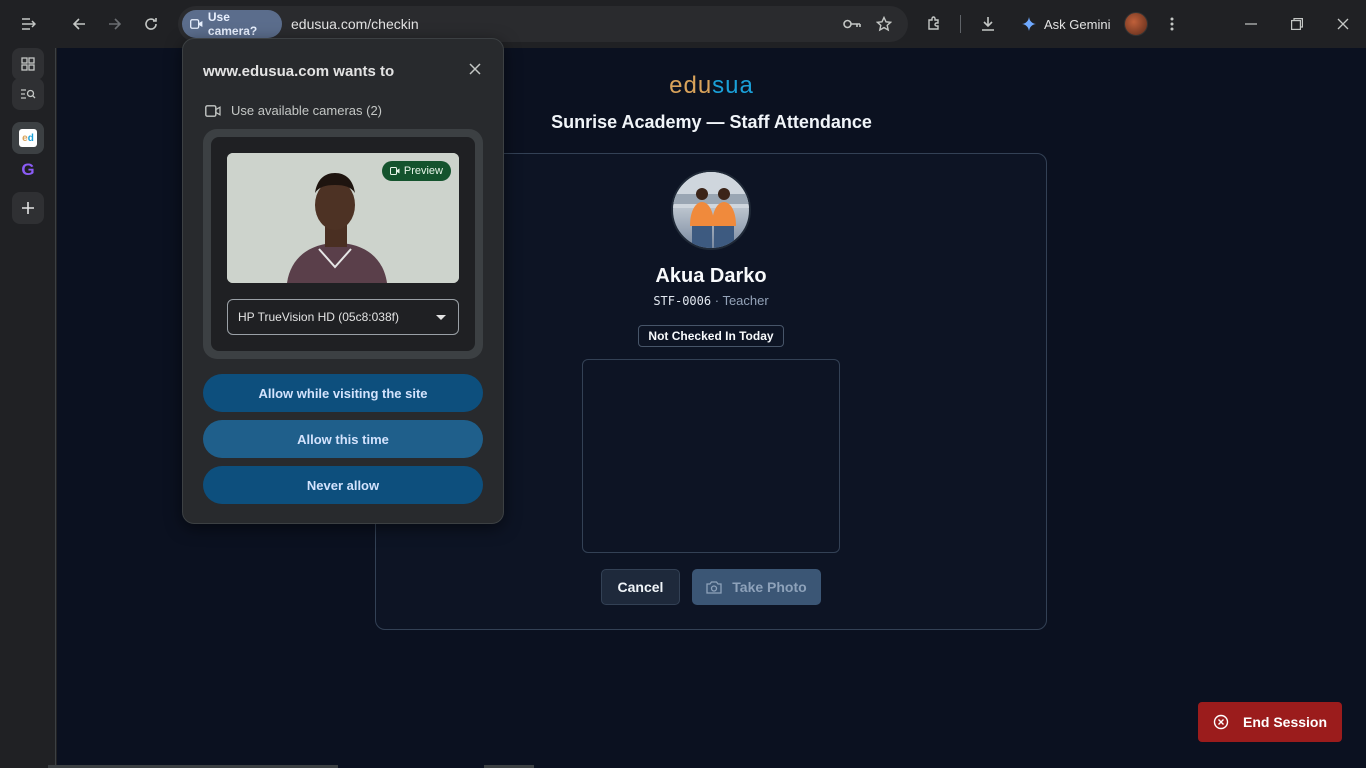 This screenshot has width=1366, height=768. I want to click on new-tab-plus-icon, so click(28, 208).